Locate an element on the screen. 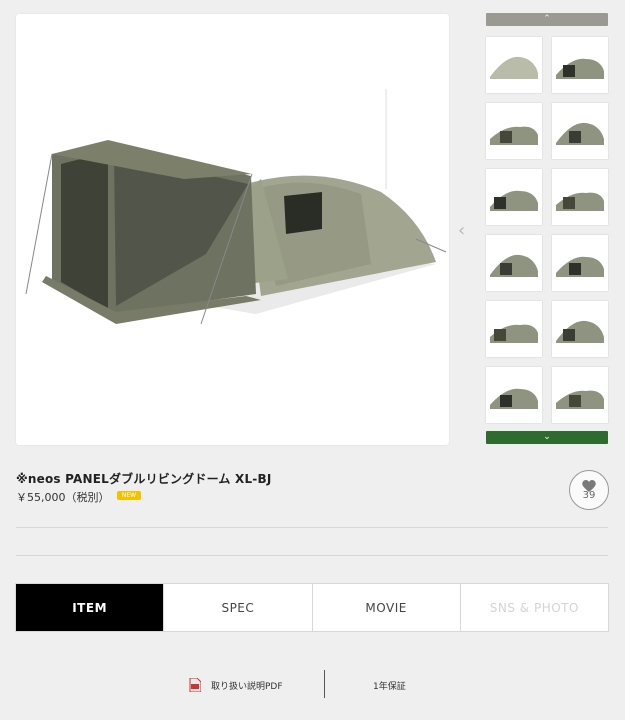 The image size is (625, 720). footer-divider is located at coordinates (324, 684).